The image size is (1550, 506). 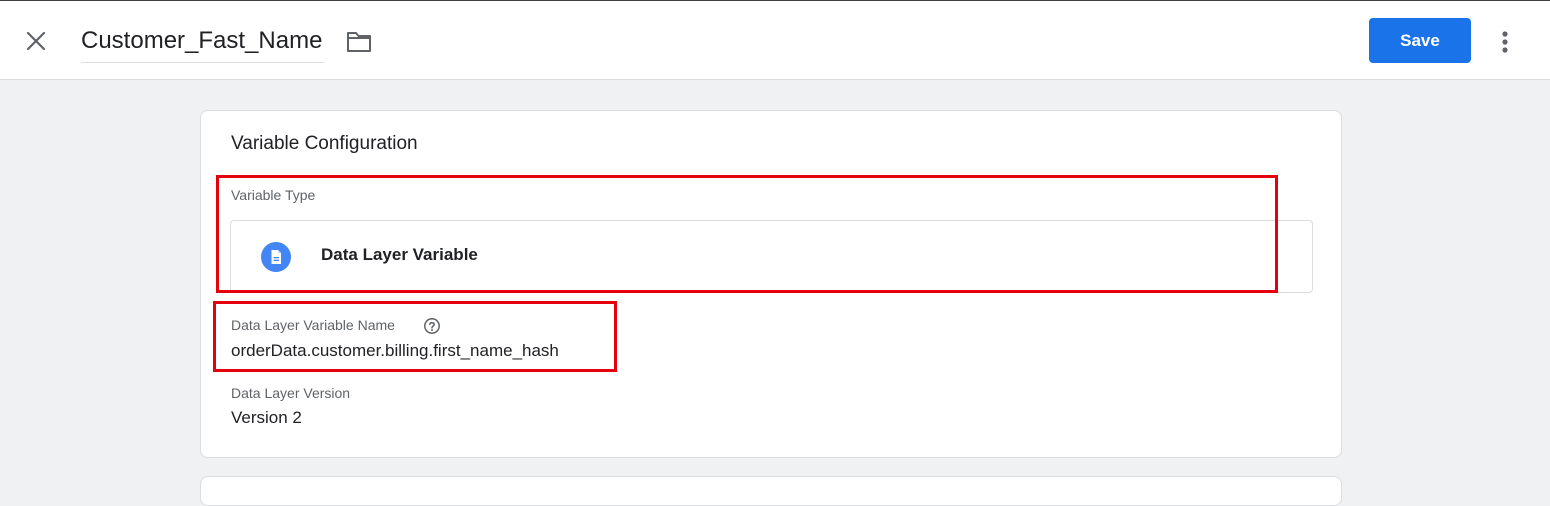 What do you see at coordinates (202, 40) in the screenshot?
I see `variable-title: Customer_Fast_Name` at bounding box center [202, 40].